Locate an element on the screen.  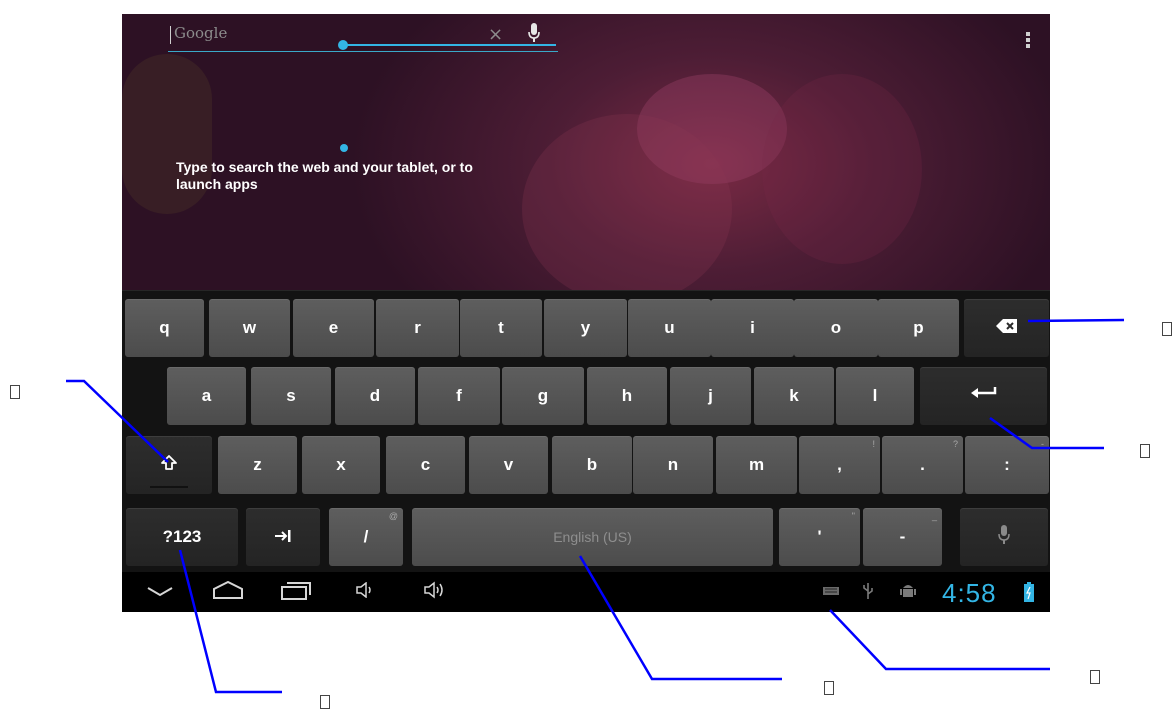
callout-line-shift is located at coordinates (117, 421).